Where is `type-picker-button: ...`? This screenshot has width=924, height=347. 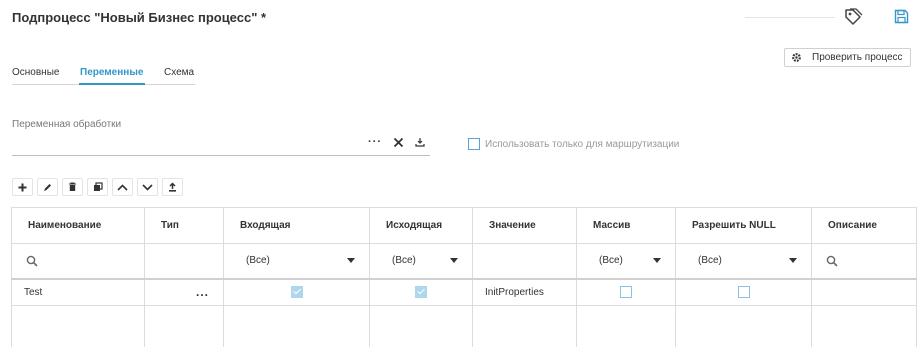
type-picker-button: ... is located at coordinates (184, 292).